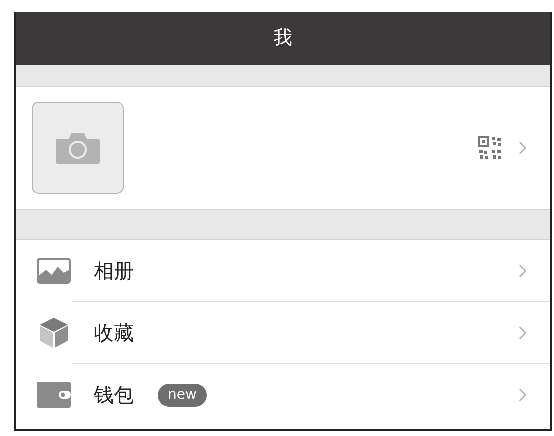  I want to click on qr-code-icon, so click(490, 148).